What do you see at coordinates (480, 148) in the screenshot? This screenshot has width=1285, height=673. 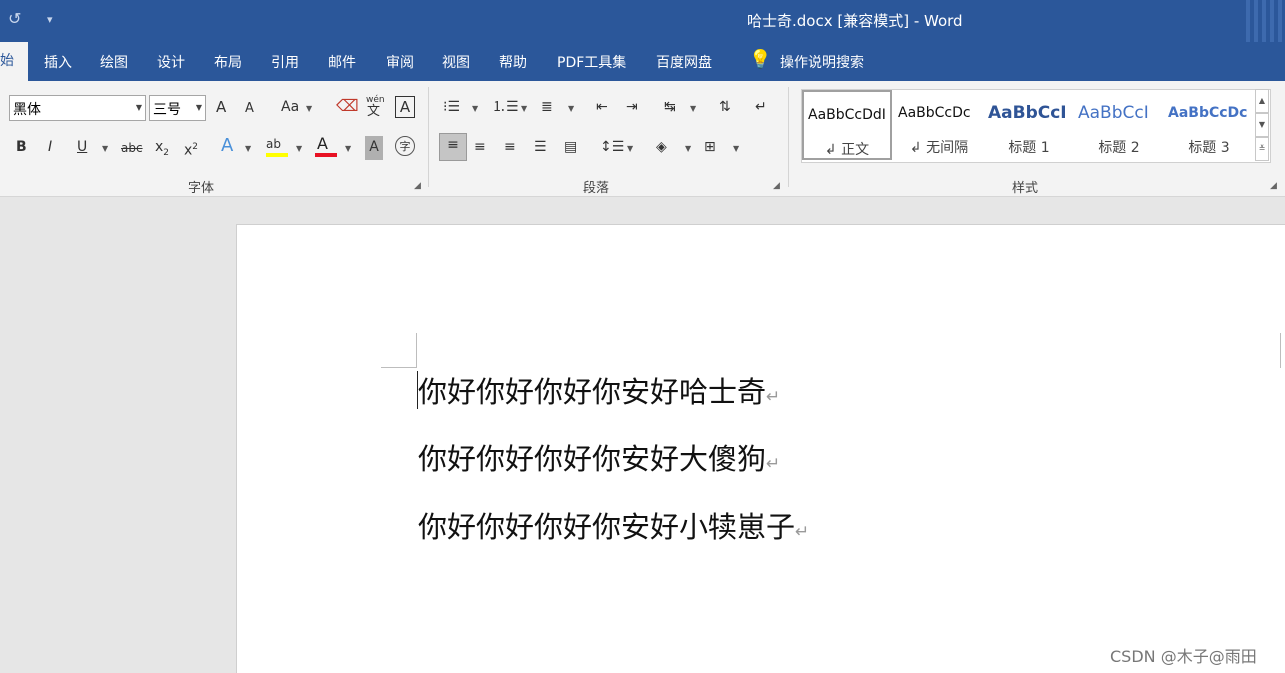 I see `align-center-icon: ≡` at bounding box center [480, 148].